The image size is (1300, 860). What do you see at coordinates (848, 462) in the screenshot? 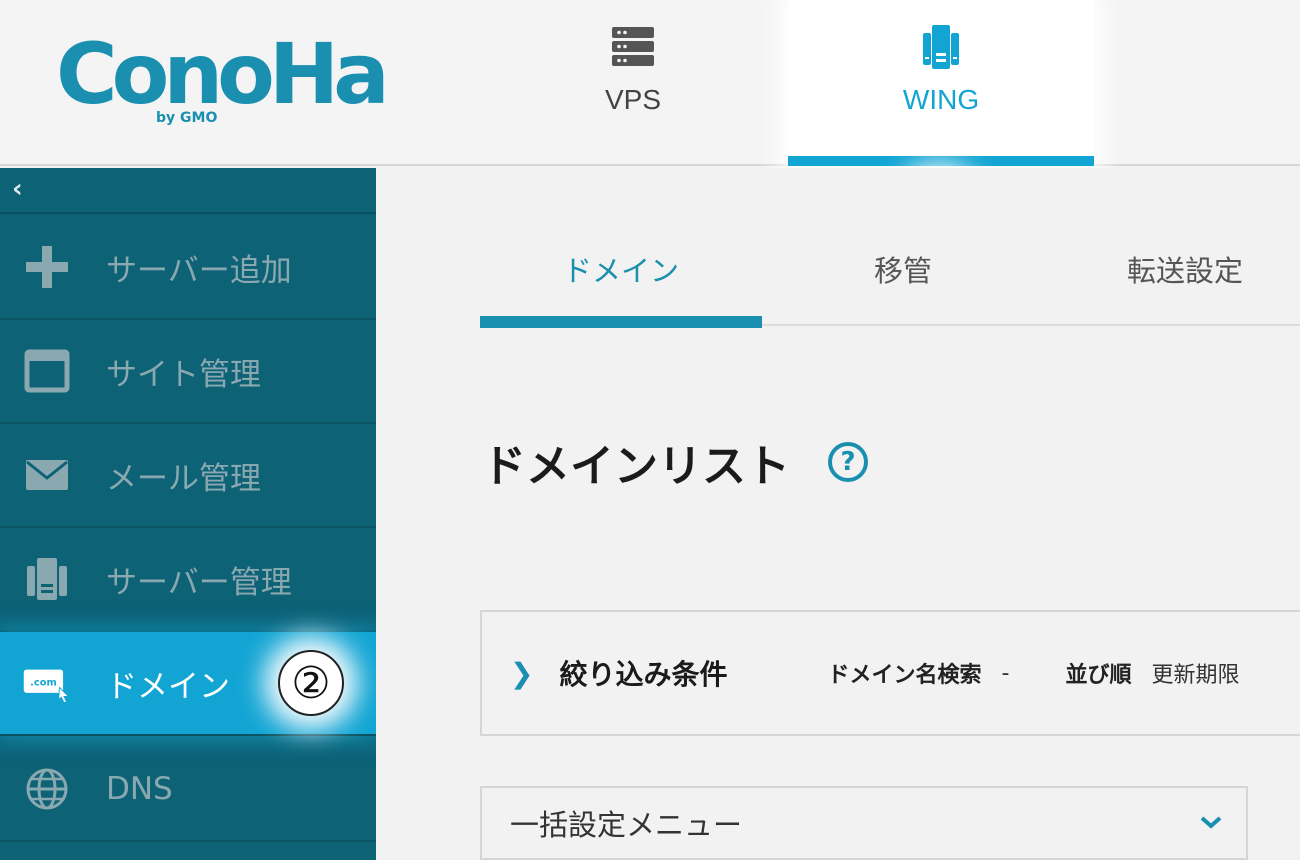
I see `help-icon: ?` at bounding box center [848, 462].